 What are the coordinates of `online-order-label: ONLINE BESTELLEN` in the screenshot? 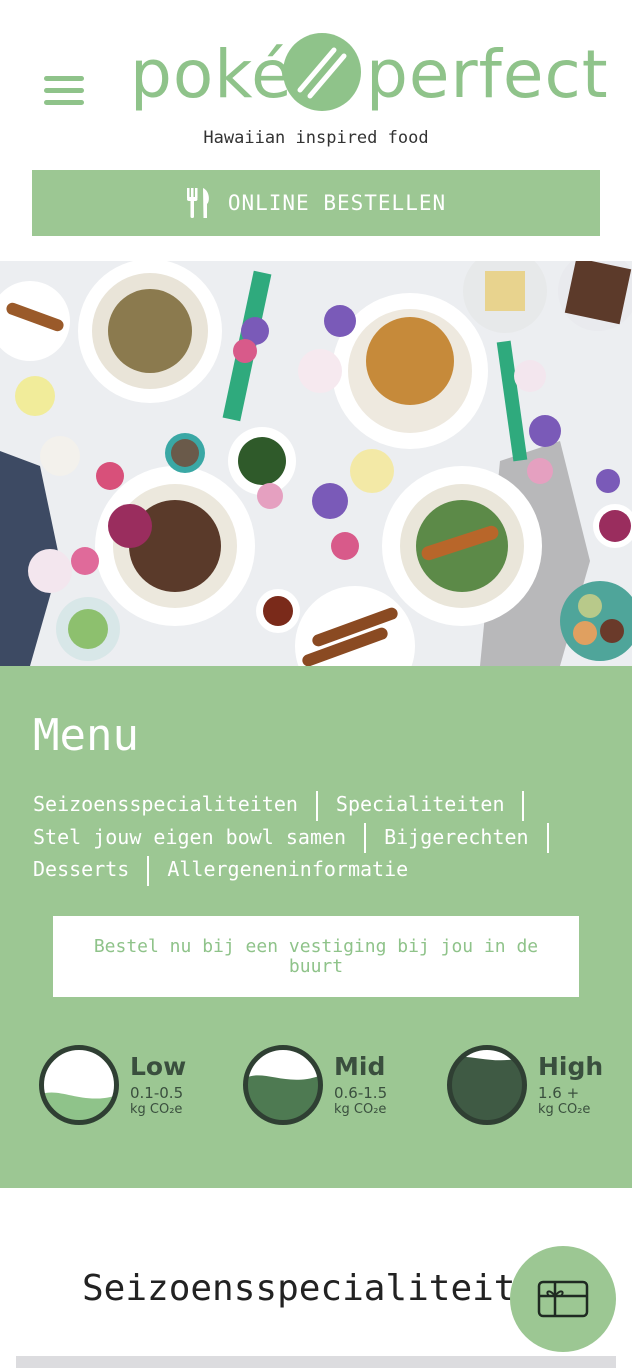 It's located at (337, 203).